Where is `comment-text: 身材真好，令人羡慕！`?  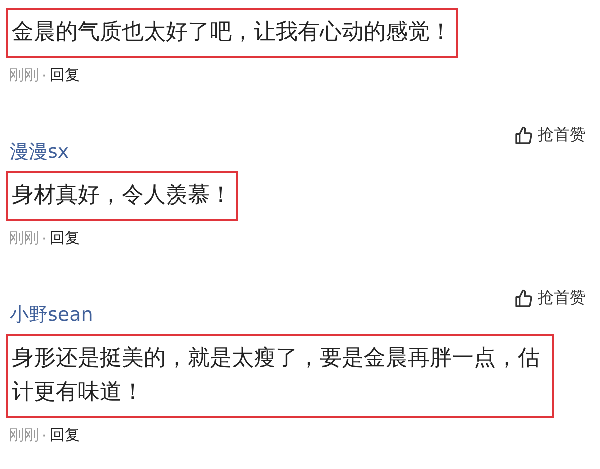 comment-text: 身材真好，令人羡慕！ is located at coordinates (122, 196).